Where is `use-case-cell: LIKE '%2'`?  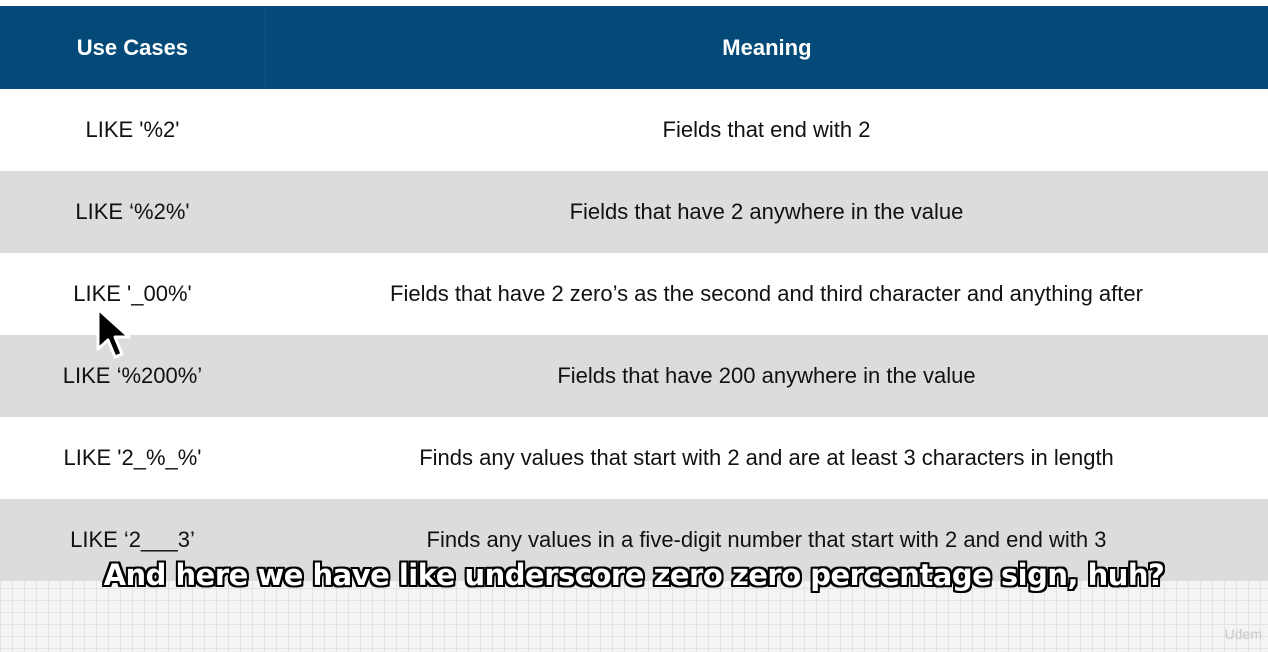 use-case-cell: LIKE '%2' is located at coordinates (132, 129).